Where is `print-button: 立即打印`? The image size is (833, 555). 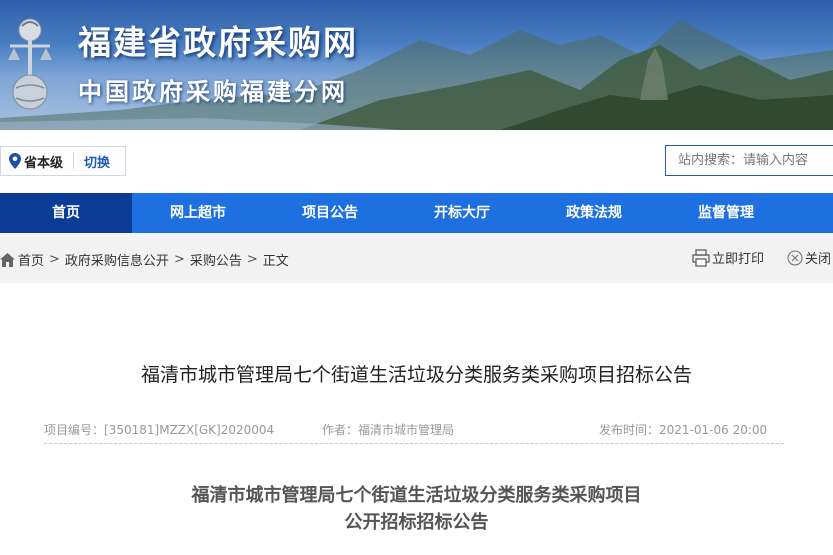 print-button: 立即打印 is located at coordinates (728, 257).